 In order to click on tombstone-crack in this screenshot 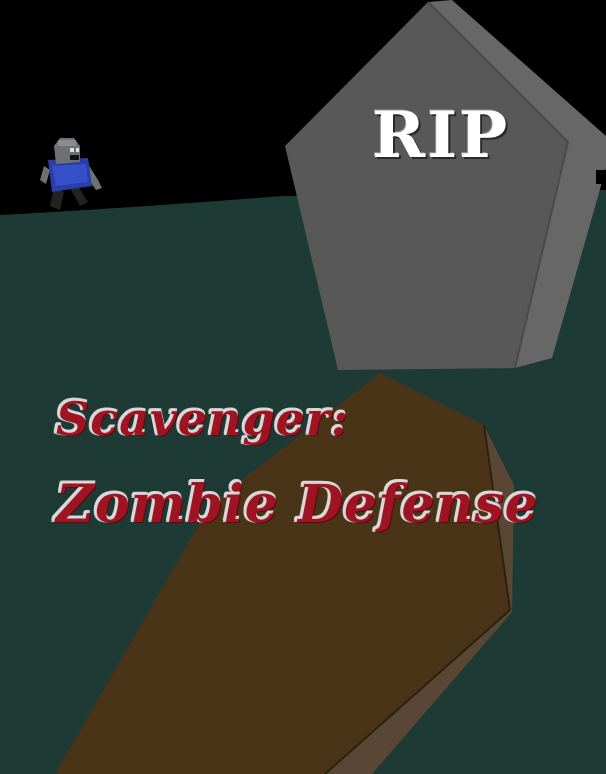, I will do `click(601, 177)`.